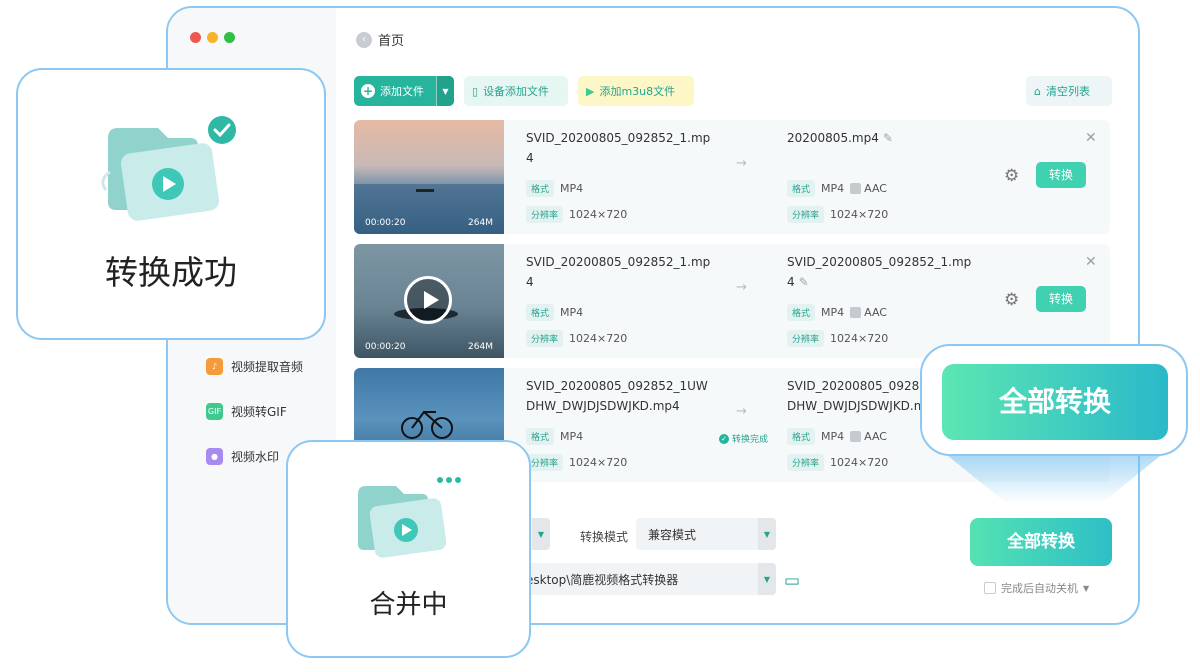 Image resolution: width=1200 pixels, height=672 pixels. Describe the element at coordinates (1069, 91) in the screenshot. I see `clear-list-button: ⌂ 清空列表` at that location.